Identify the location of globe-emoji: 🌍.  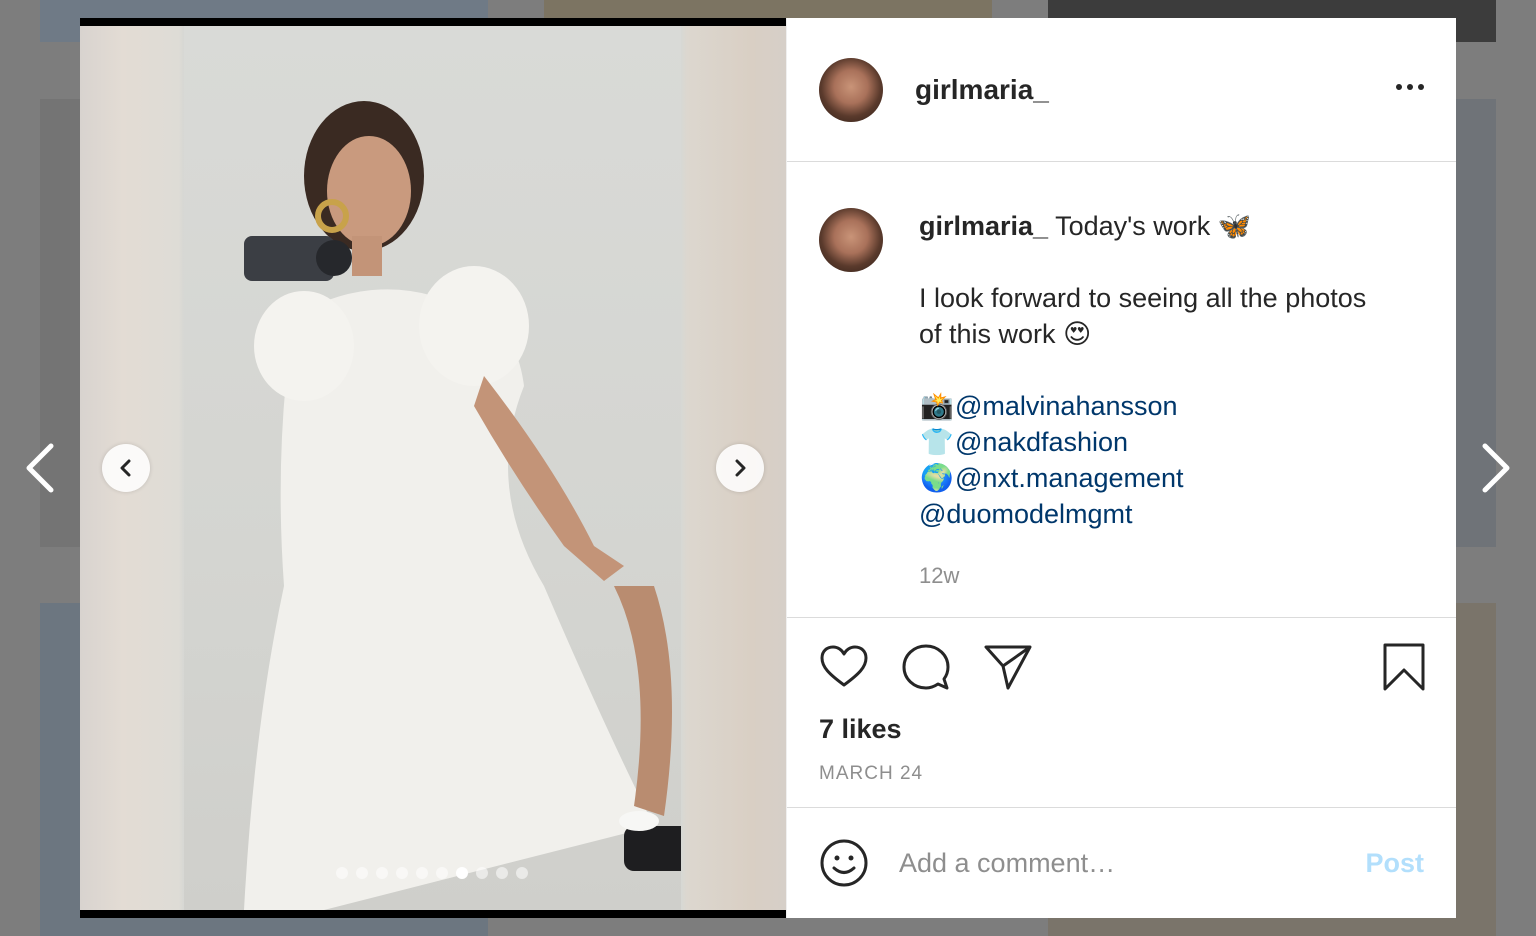
(937, 478).